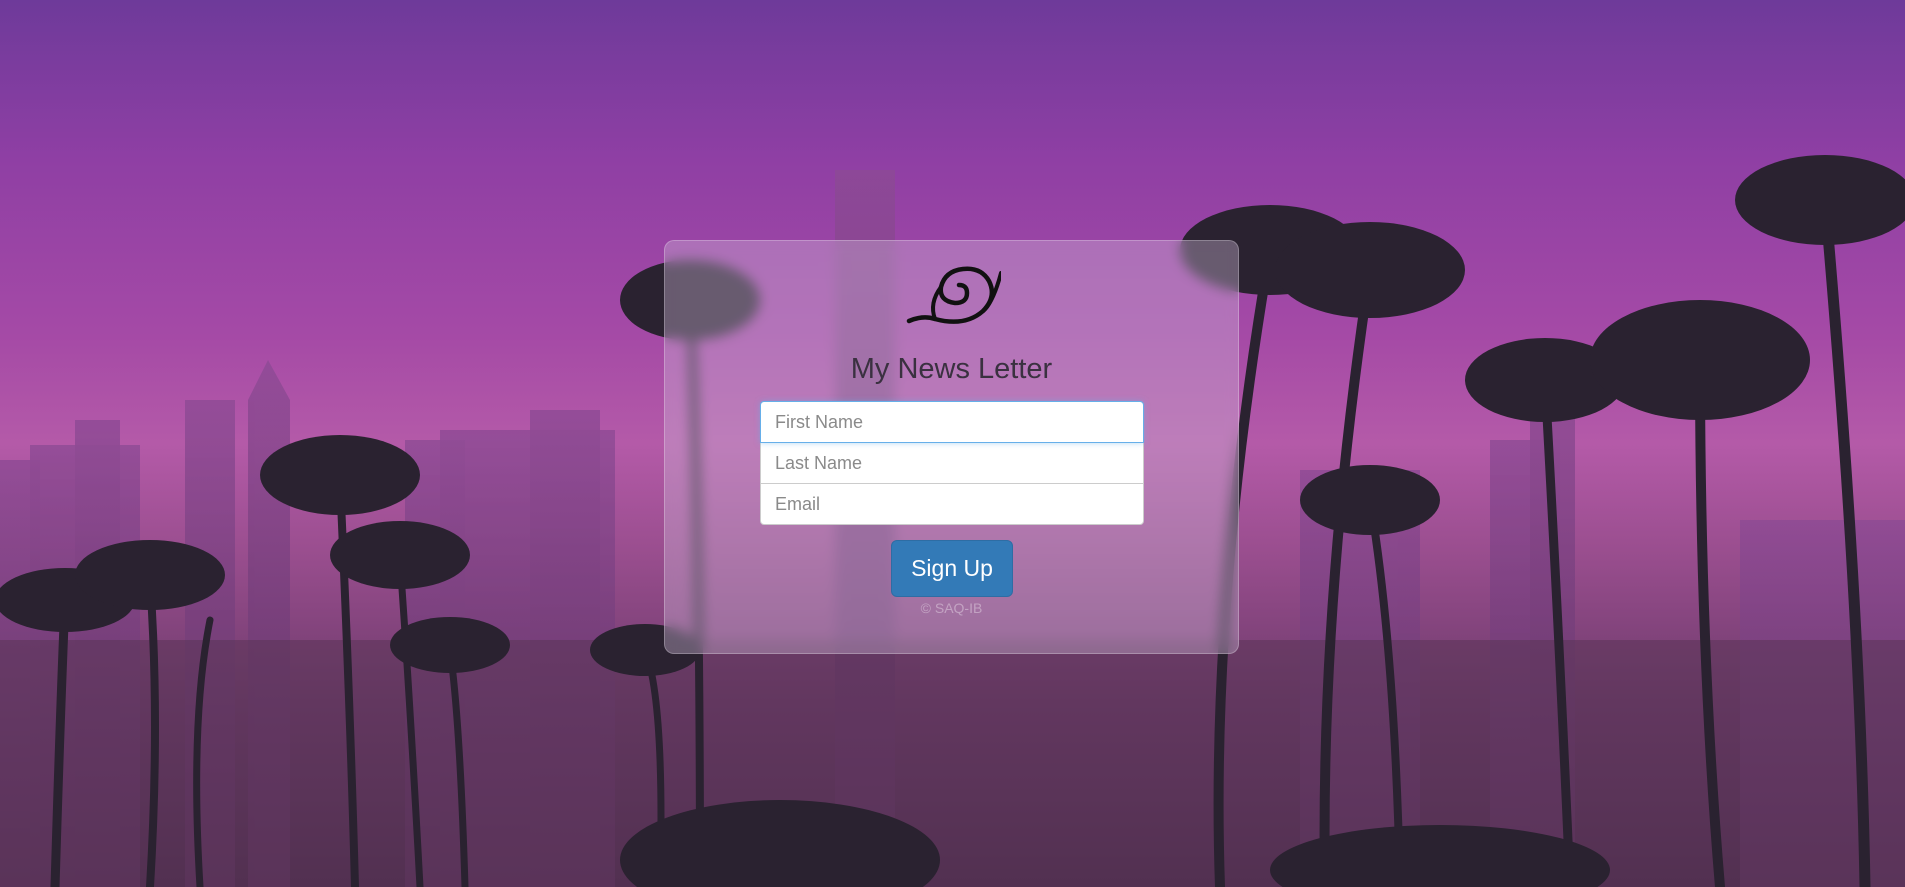 This screenshot has width=1905, height=887. Describe the element at coordinates (953, 295) in the screenshot. I see `leaf-village-logo-icon` at that location.